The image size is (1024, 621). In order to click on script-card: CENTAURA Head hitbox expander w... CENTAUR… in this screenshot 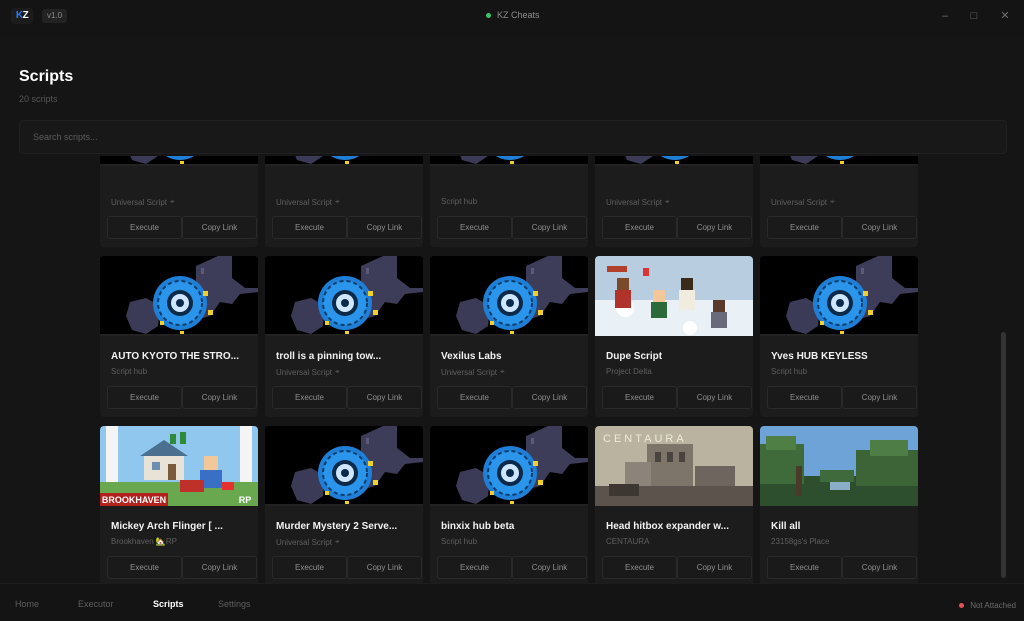, I will do `click(674, 504)`.